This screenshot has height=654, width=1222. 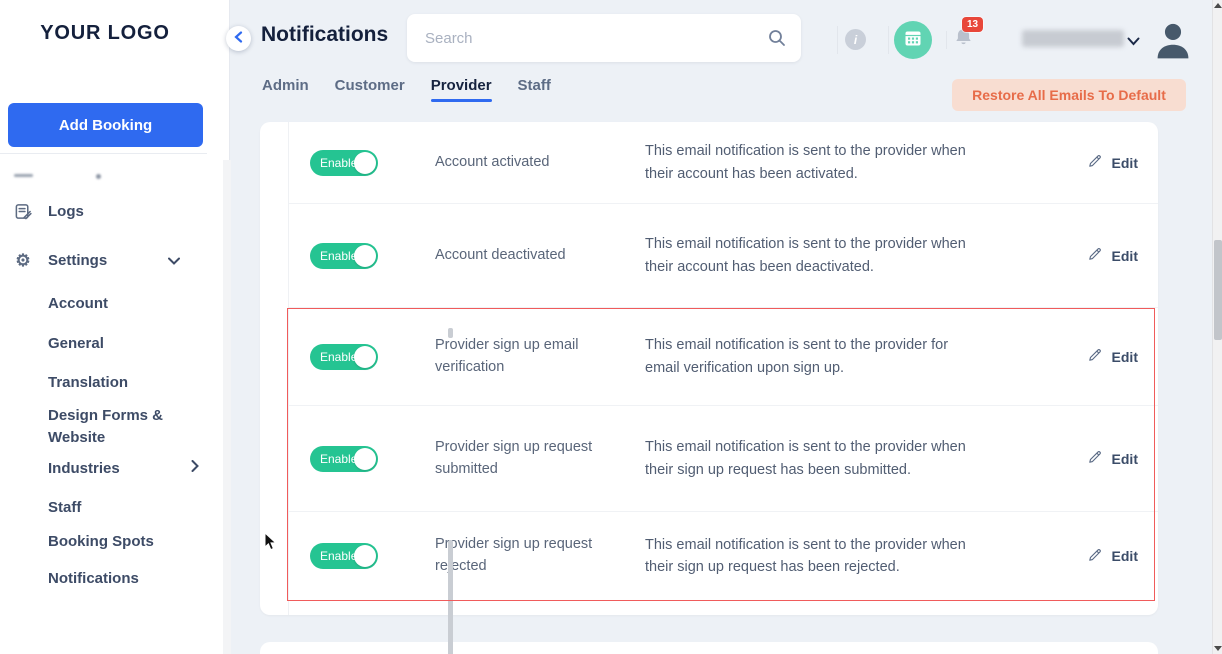 What do you see at coordinates (105, 125) in the screenshot?
I see `add-booking-button: Add Booking` at bounding box center [105, 125].